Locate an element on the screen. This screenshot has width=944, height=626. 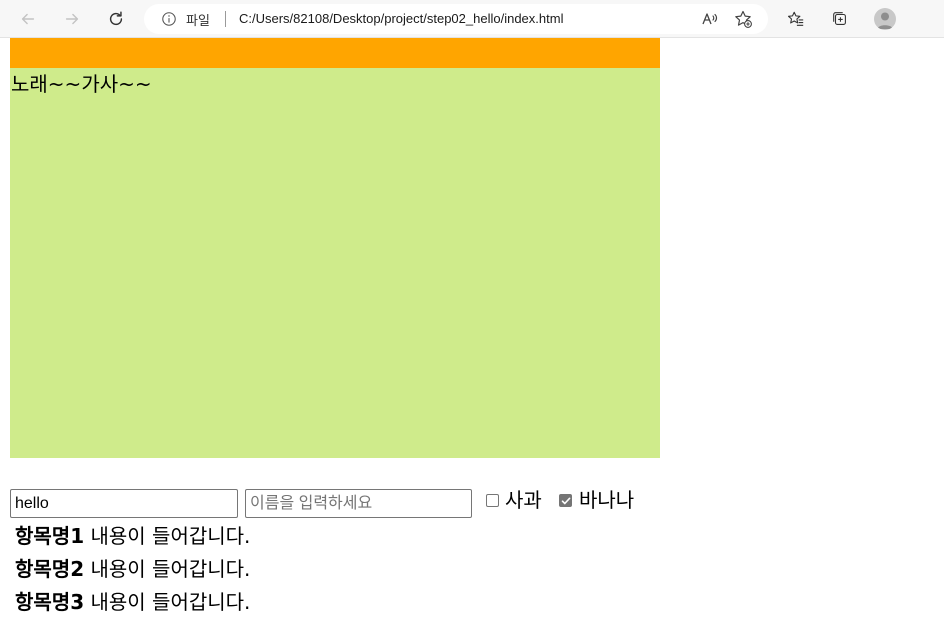
name-value-input: hello is located at coordinates (124, 503).